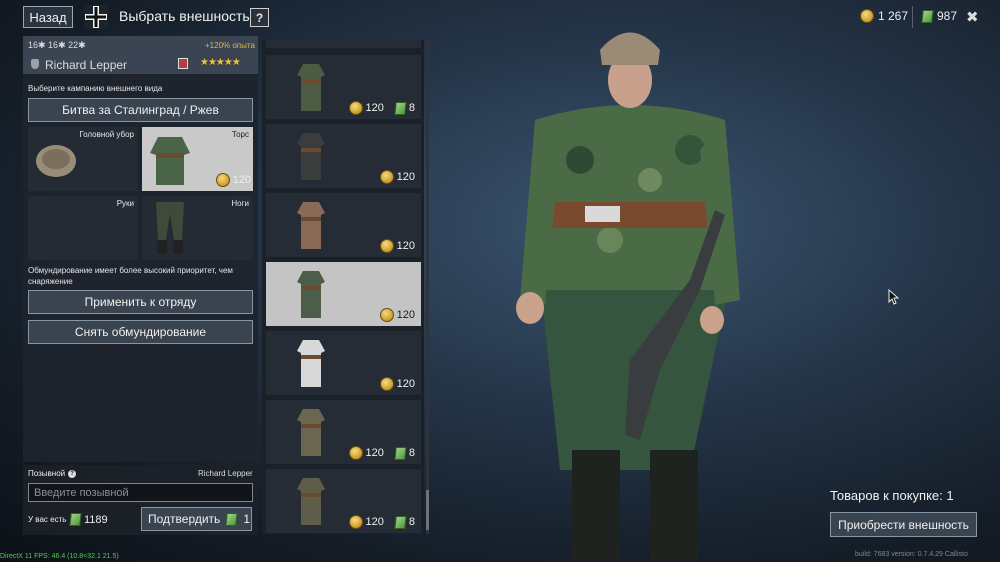  I want to click on callsign-label: Позывной ?, so click(52, 473).